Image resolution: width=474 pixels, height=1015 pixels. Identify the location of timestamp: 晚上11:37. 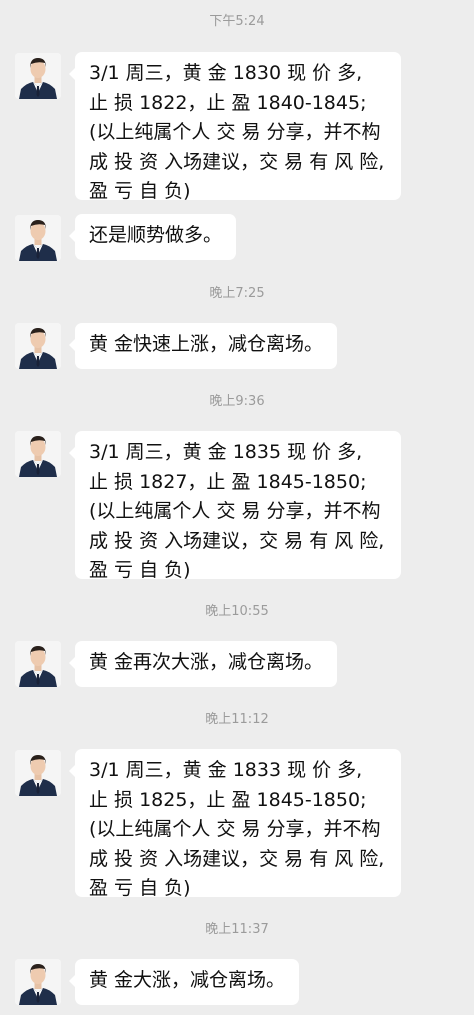
(237, 929).